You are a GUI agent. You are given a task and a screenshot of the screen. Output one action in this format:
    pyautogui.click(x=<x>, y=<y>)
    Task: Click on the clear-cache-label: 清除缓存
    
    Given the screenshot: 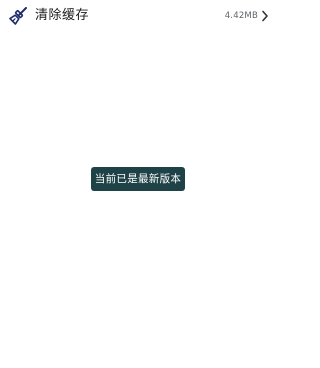 What is the action you would take?
    pyautogui.click(x=62, y=15)
    